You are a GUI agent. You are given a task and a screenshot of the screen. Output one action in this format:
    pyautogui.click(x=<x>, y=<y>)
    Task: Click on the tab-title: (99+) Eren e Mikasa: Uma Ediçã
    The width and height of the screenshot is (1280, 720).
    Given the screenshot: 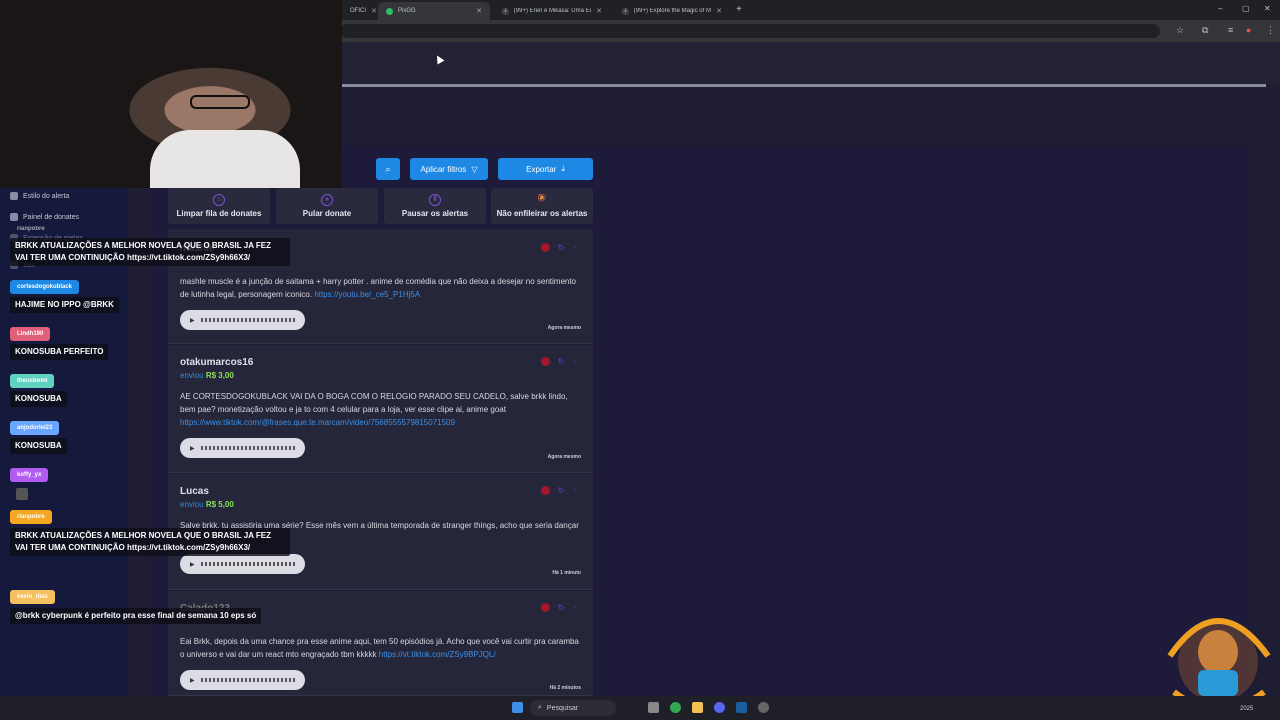 What is the action you would take?
    pyautogui.click(x=552, y=11)
    